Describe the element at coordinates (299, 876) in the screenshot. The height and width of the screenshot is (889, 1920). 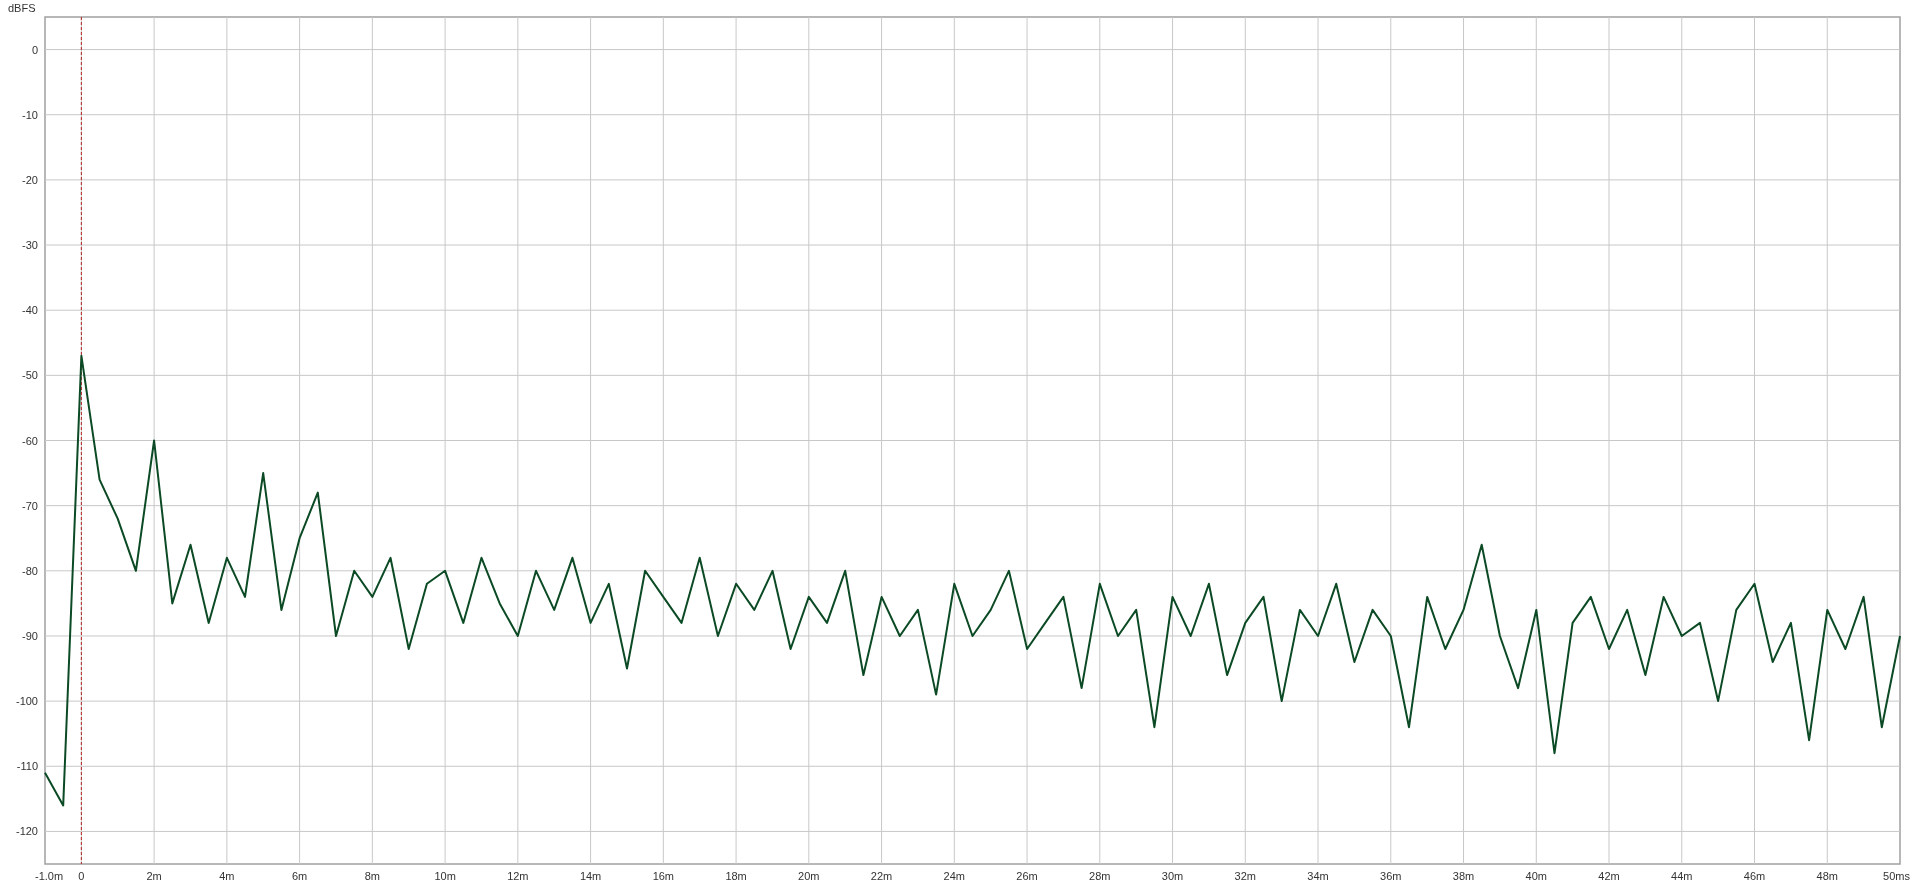
I see `x-tick-label: 6m` at that location.